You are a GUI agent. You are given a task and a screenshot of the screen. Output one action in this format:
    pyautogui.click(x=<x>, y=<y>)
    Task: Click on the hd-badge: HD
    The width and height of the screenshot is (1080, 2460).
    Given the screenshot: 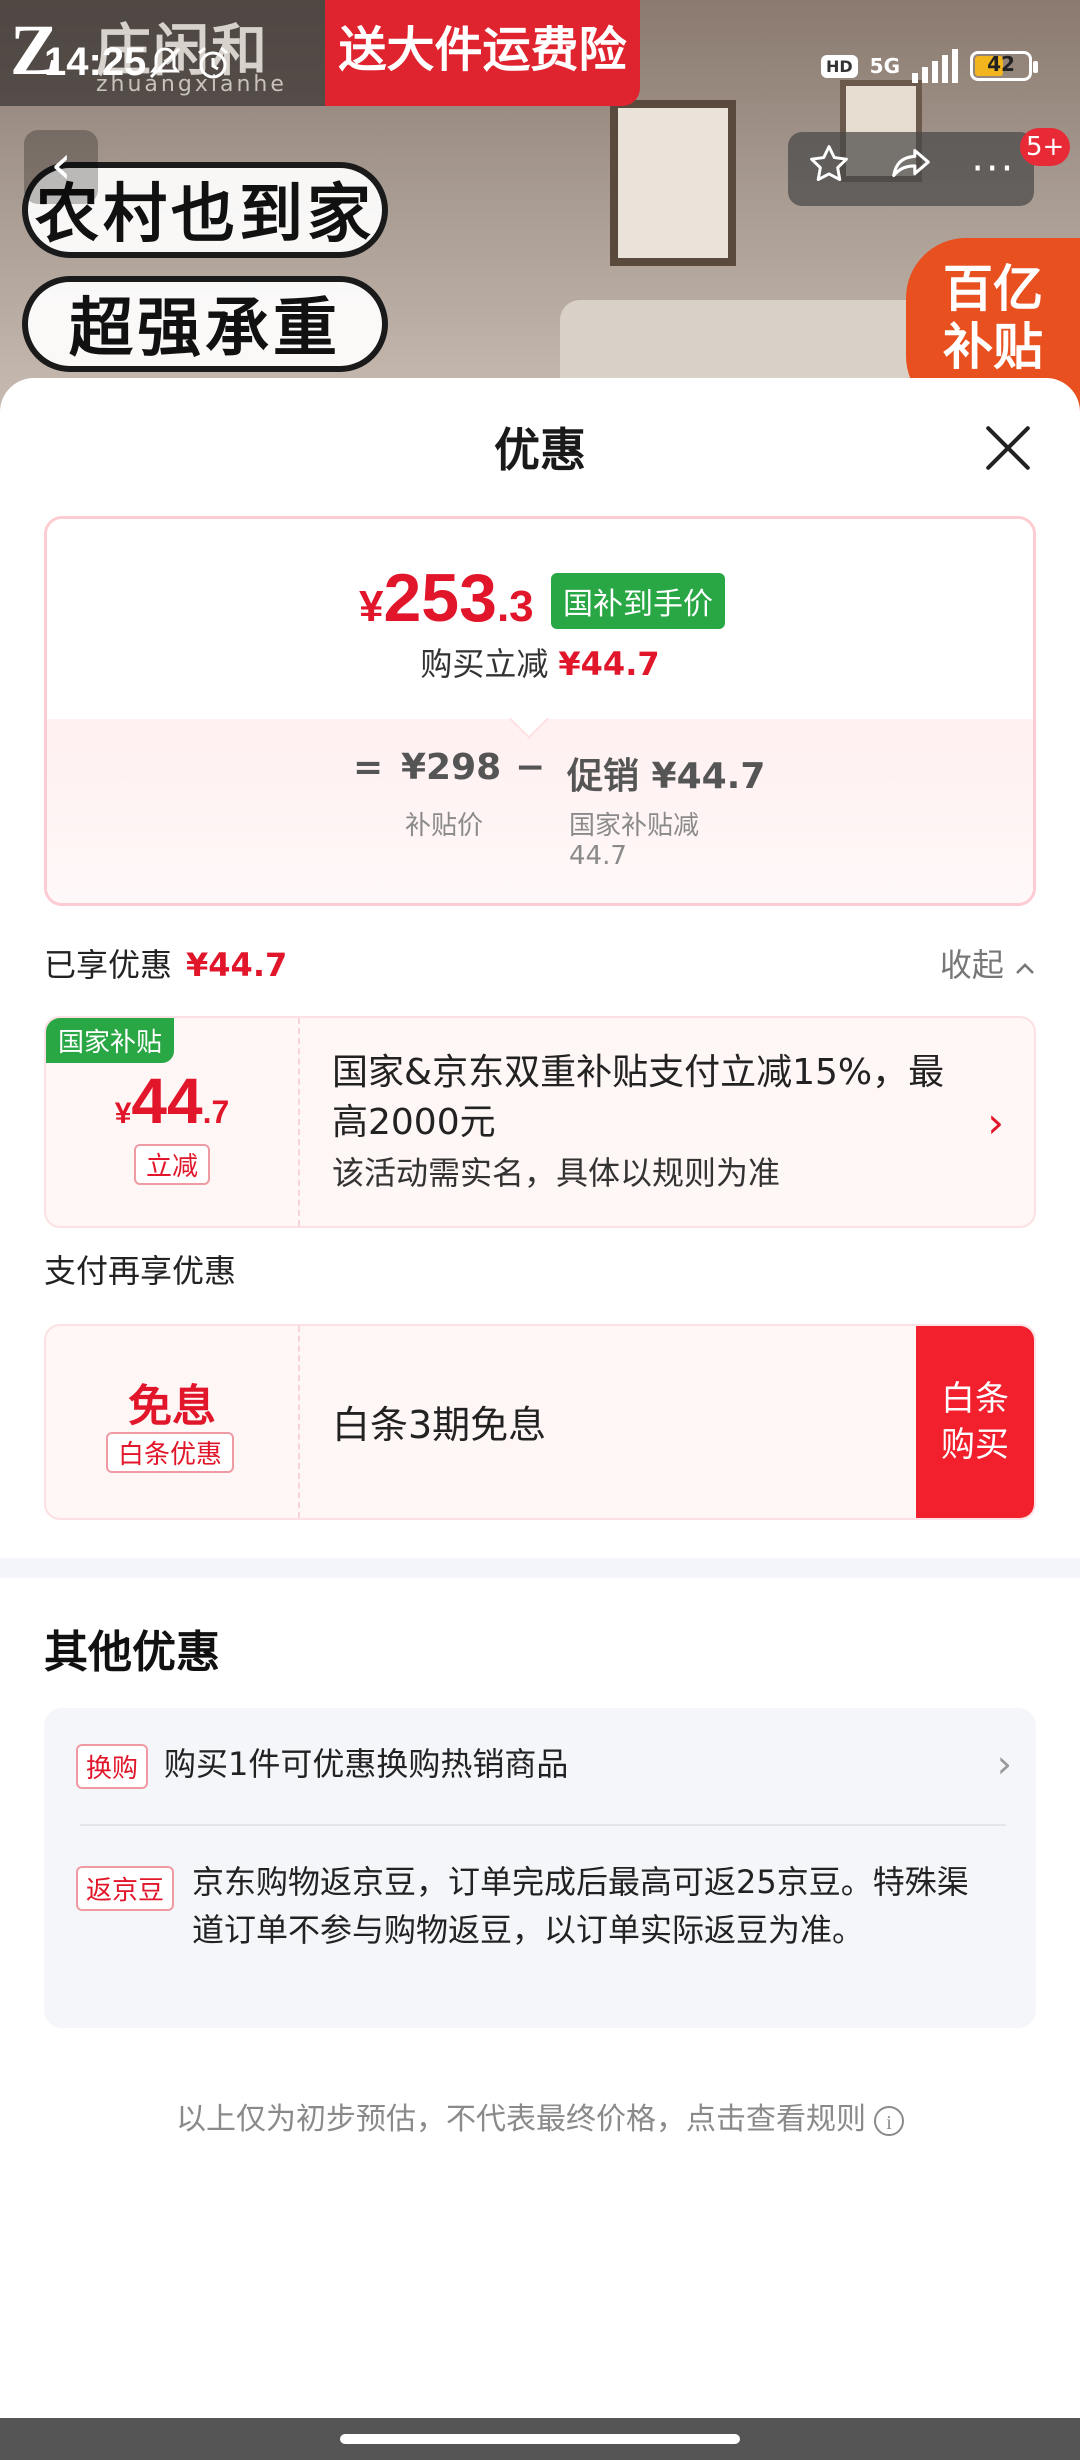 What is the action you would take?
    pyautogui.click(x=839, y=66)
    